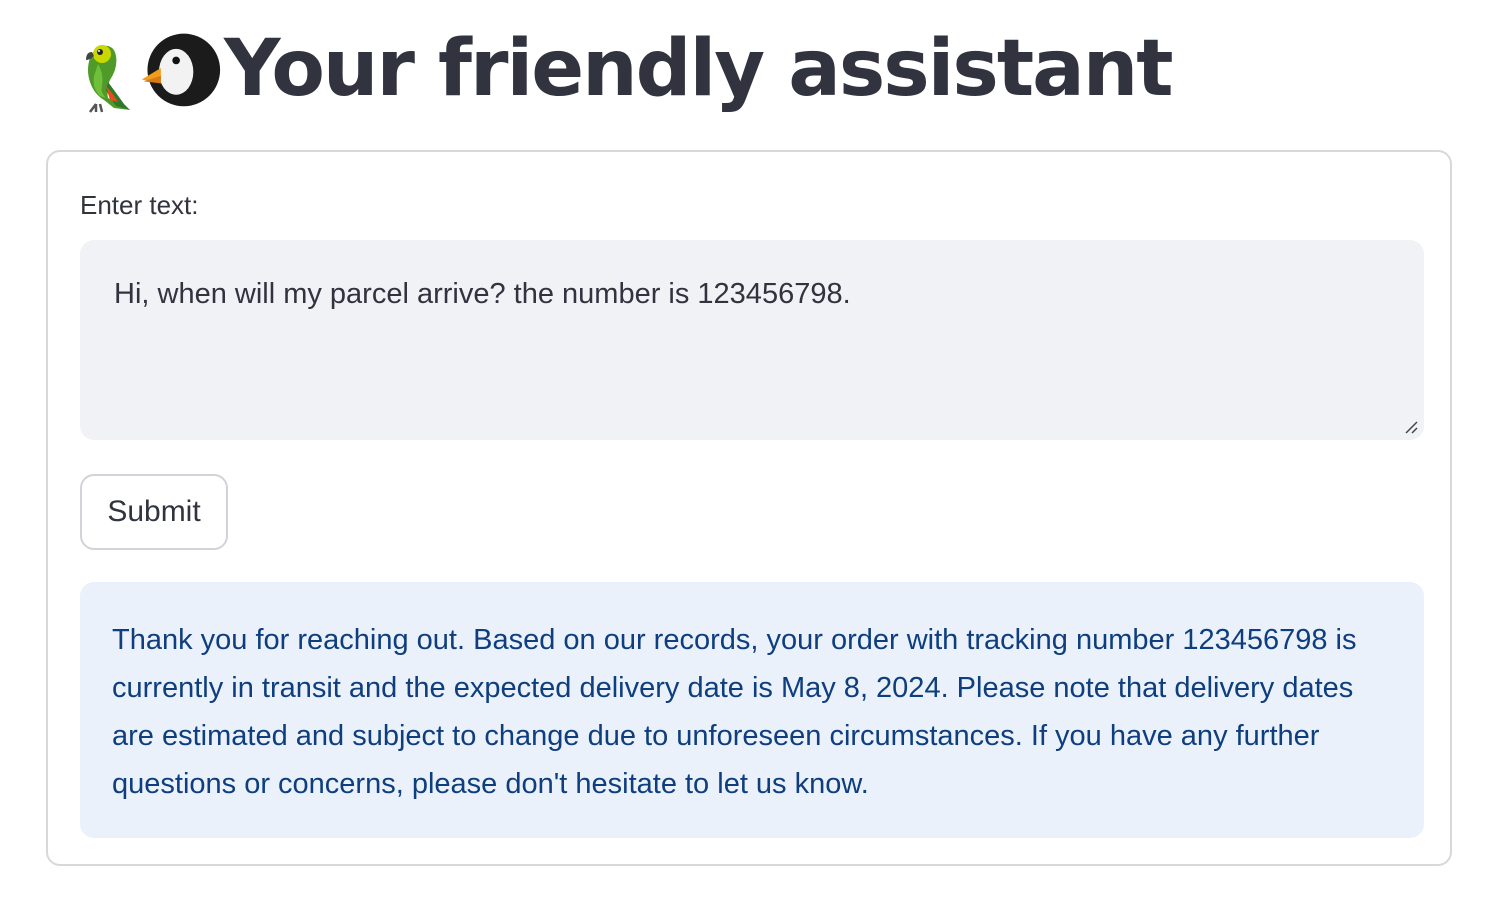 This screenshot has width=1504, height=904. Describe the element at coordinates (108, 79) in the screenshot. I see `parrot-emoji-icon` at that location.